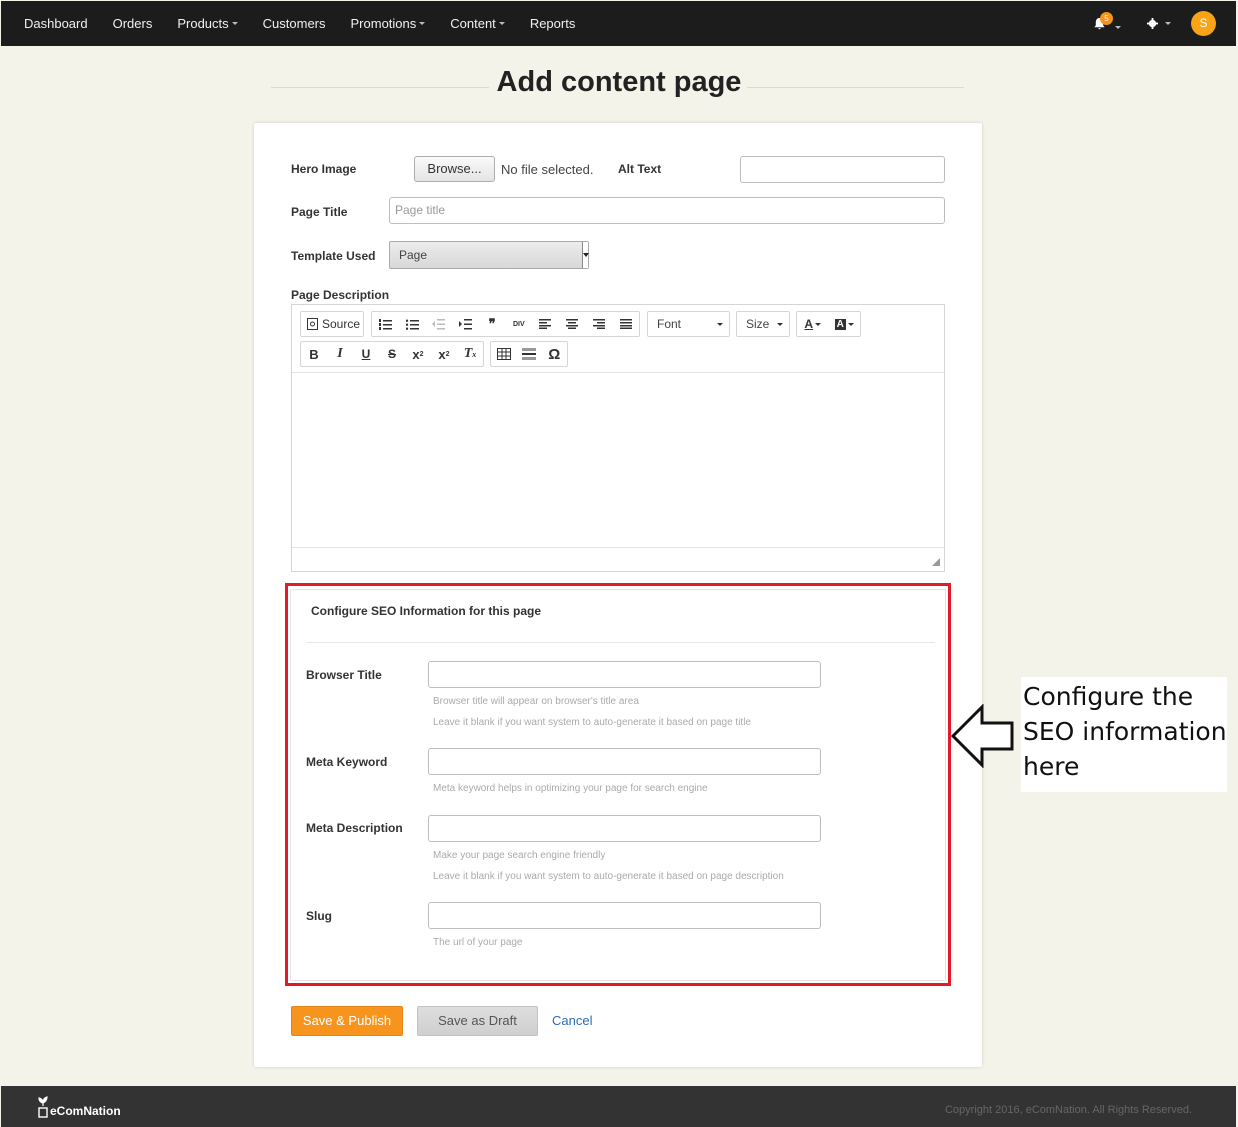 The height and width of the screenshot is (1127, 1238). What do you see at coordinates (294, 23) in the screenshot?
I see `nav-customers: Customers` at bounding box center [294, 23].